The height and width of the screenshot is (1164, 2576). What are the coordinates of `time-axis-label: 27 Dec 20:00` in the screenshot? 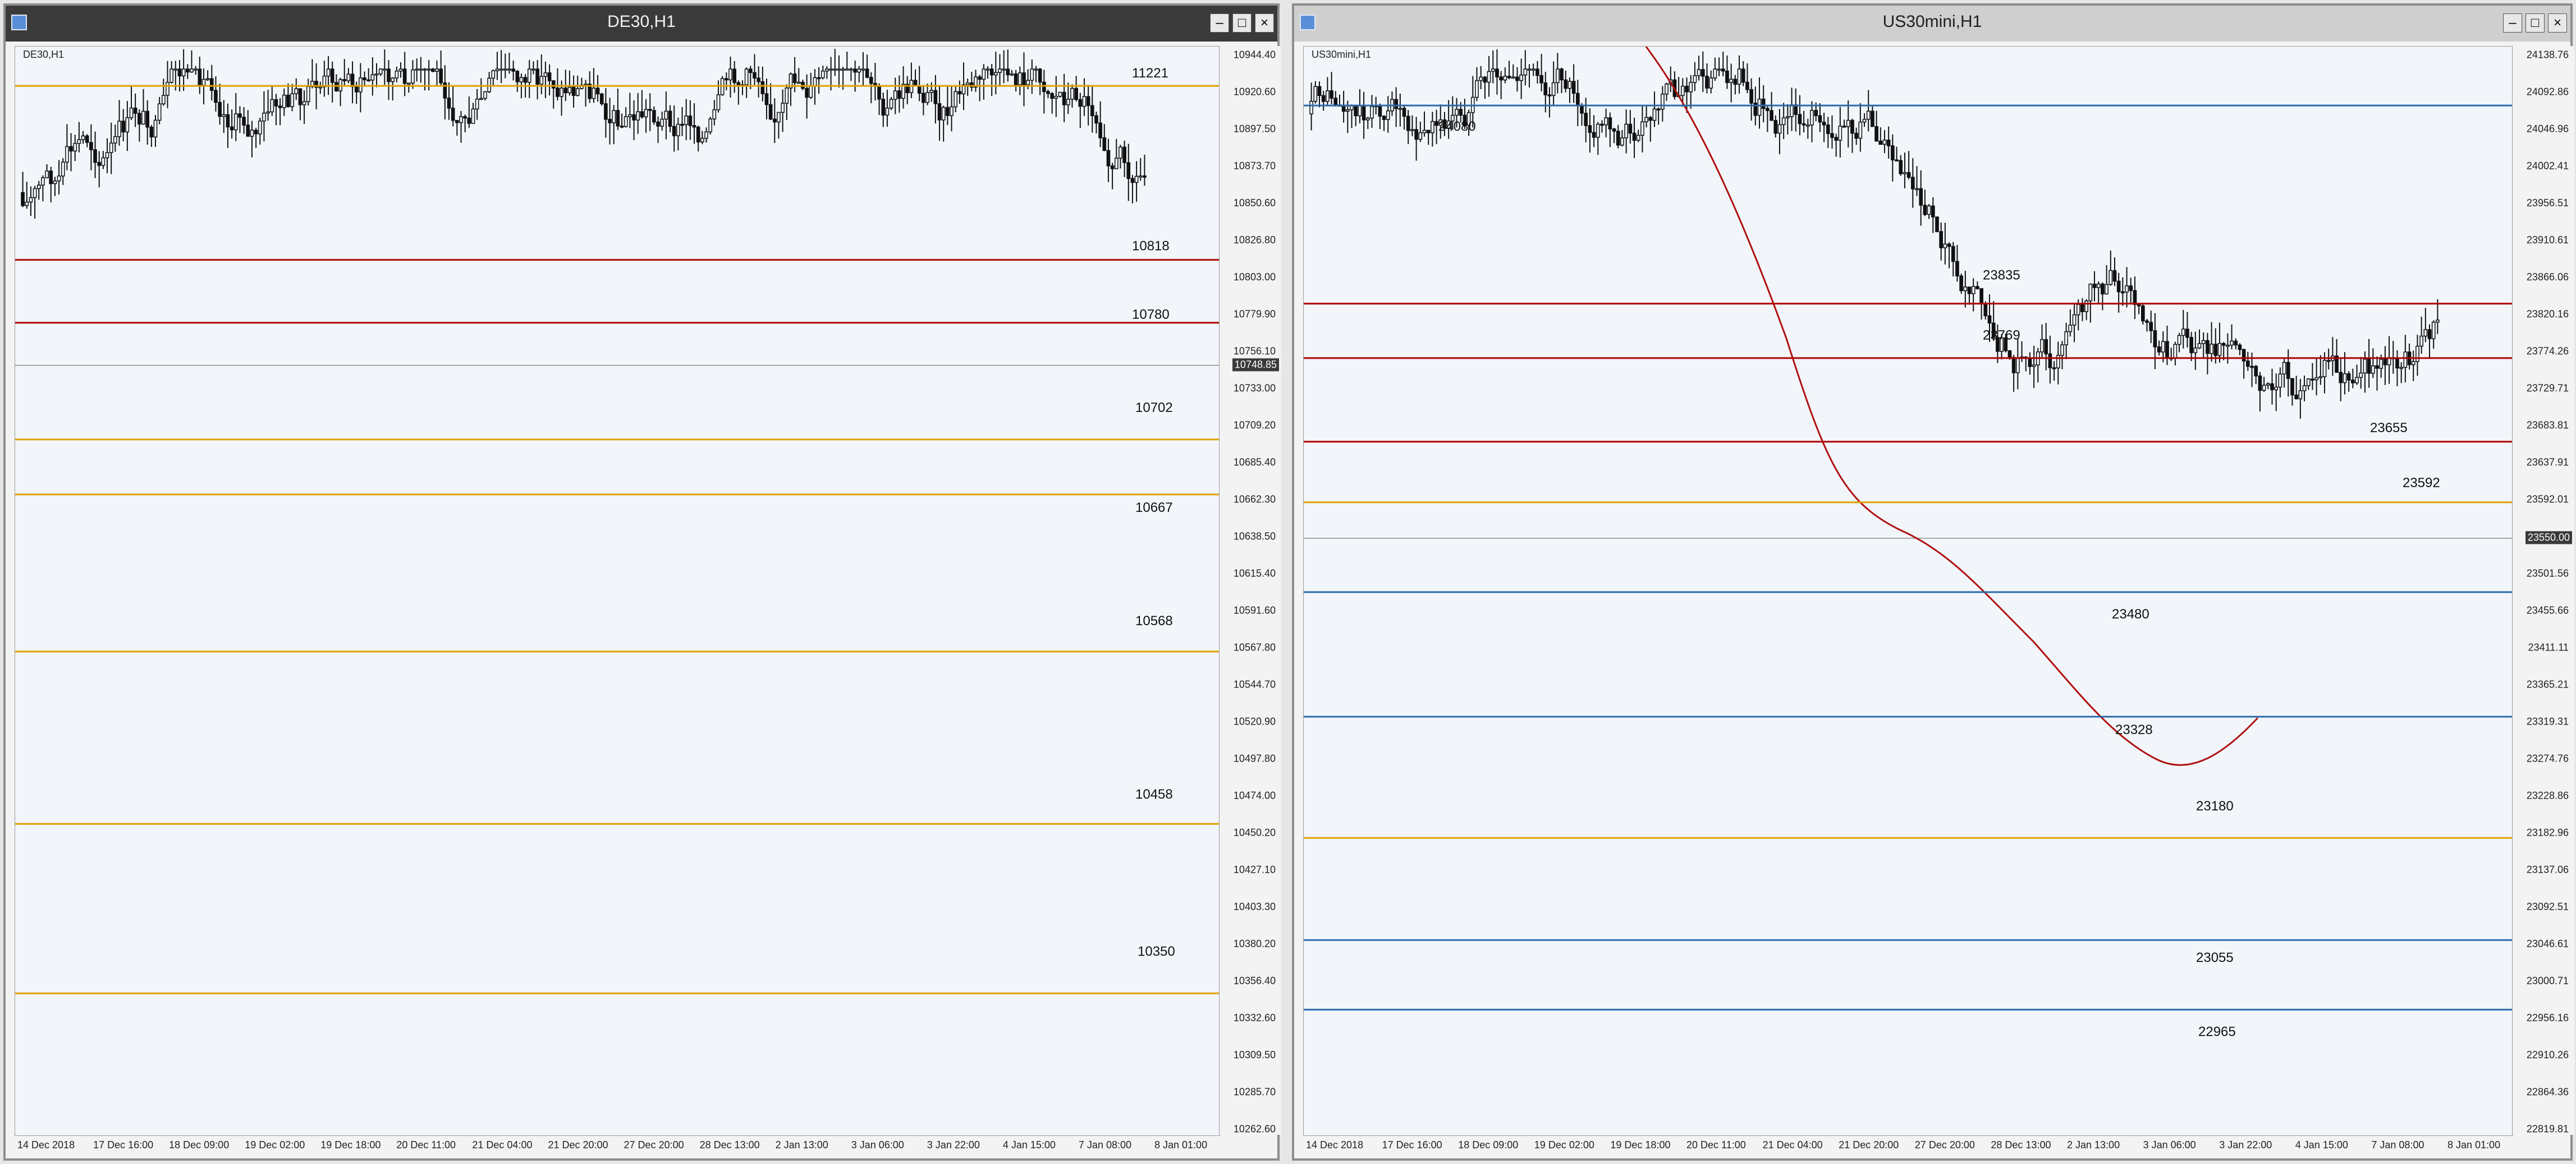 It's located at (654, 1145).